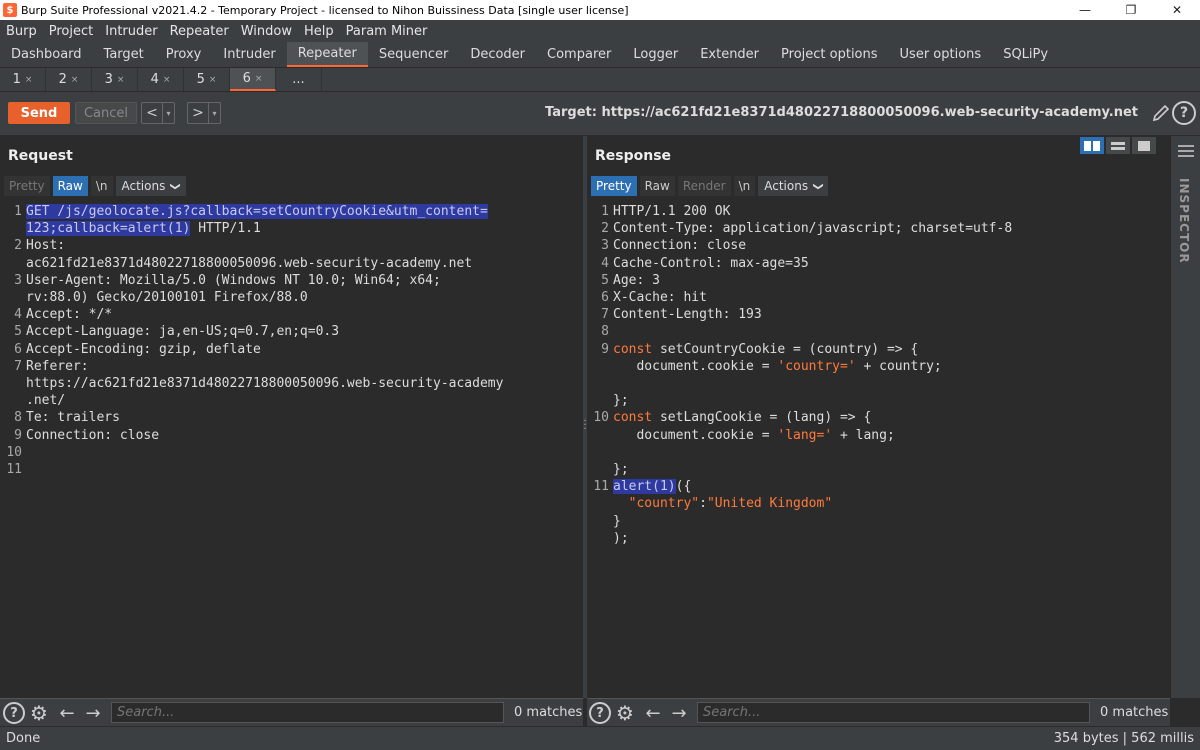 The width and height of the screenshot is (1200, 750). I want to click on code-token: 123;callback=alert(1), so click(108, 229).